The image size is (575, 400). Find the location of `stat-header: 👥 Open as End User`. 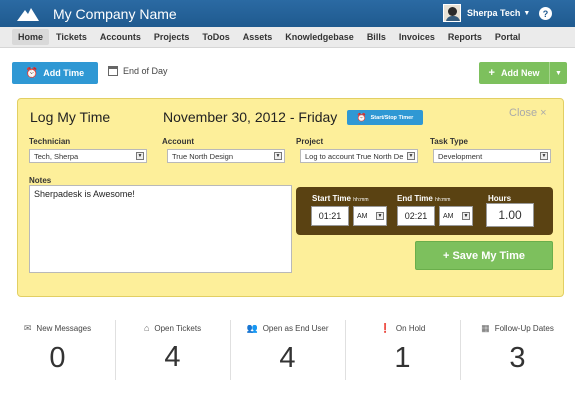

stat-header: 👥 Open as End User is located at coordinates (287, 328).